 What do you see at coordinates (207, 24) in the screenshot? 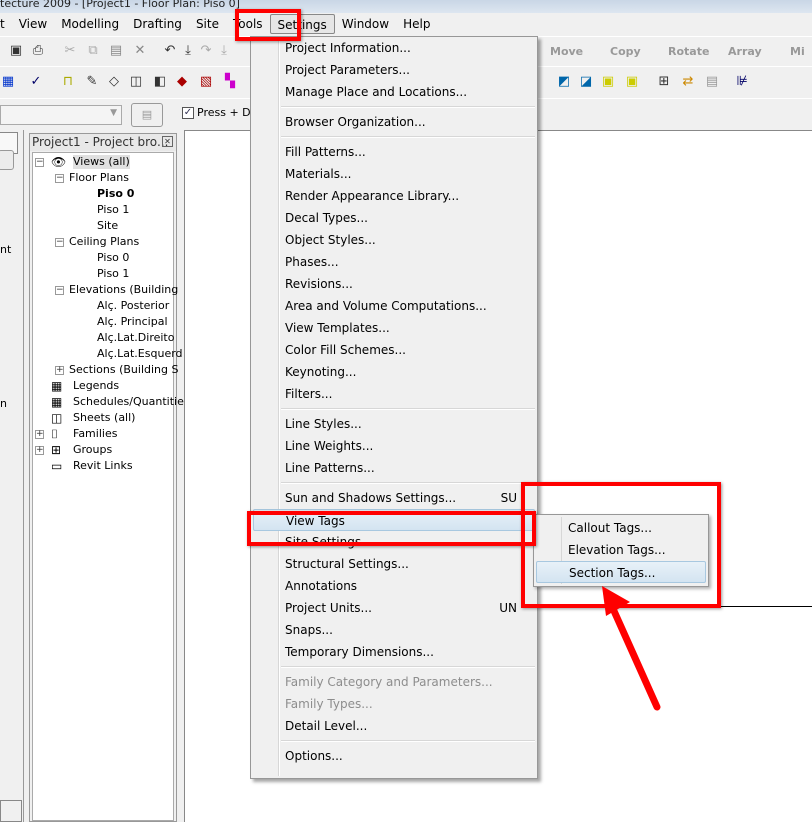
I see `menu-site: Site` at bounding box center [207, 24].